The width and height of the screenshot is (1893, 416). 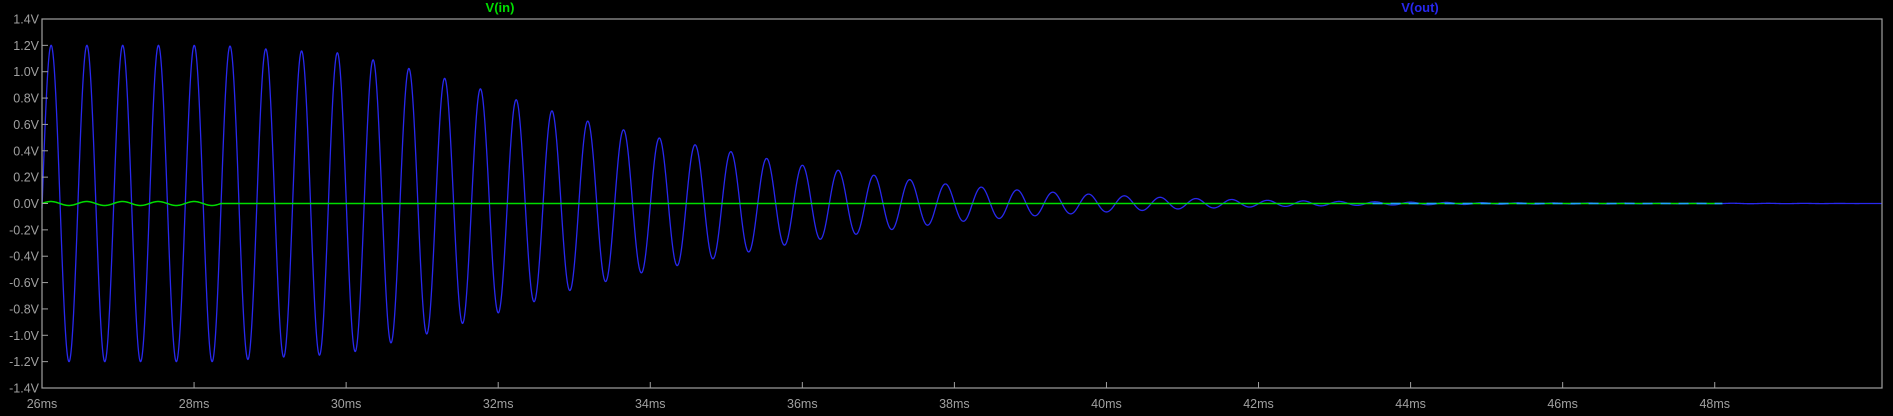 I want to click on y-tick-label: 0.0V, so click(x=26, y=204).